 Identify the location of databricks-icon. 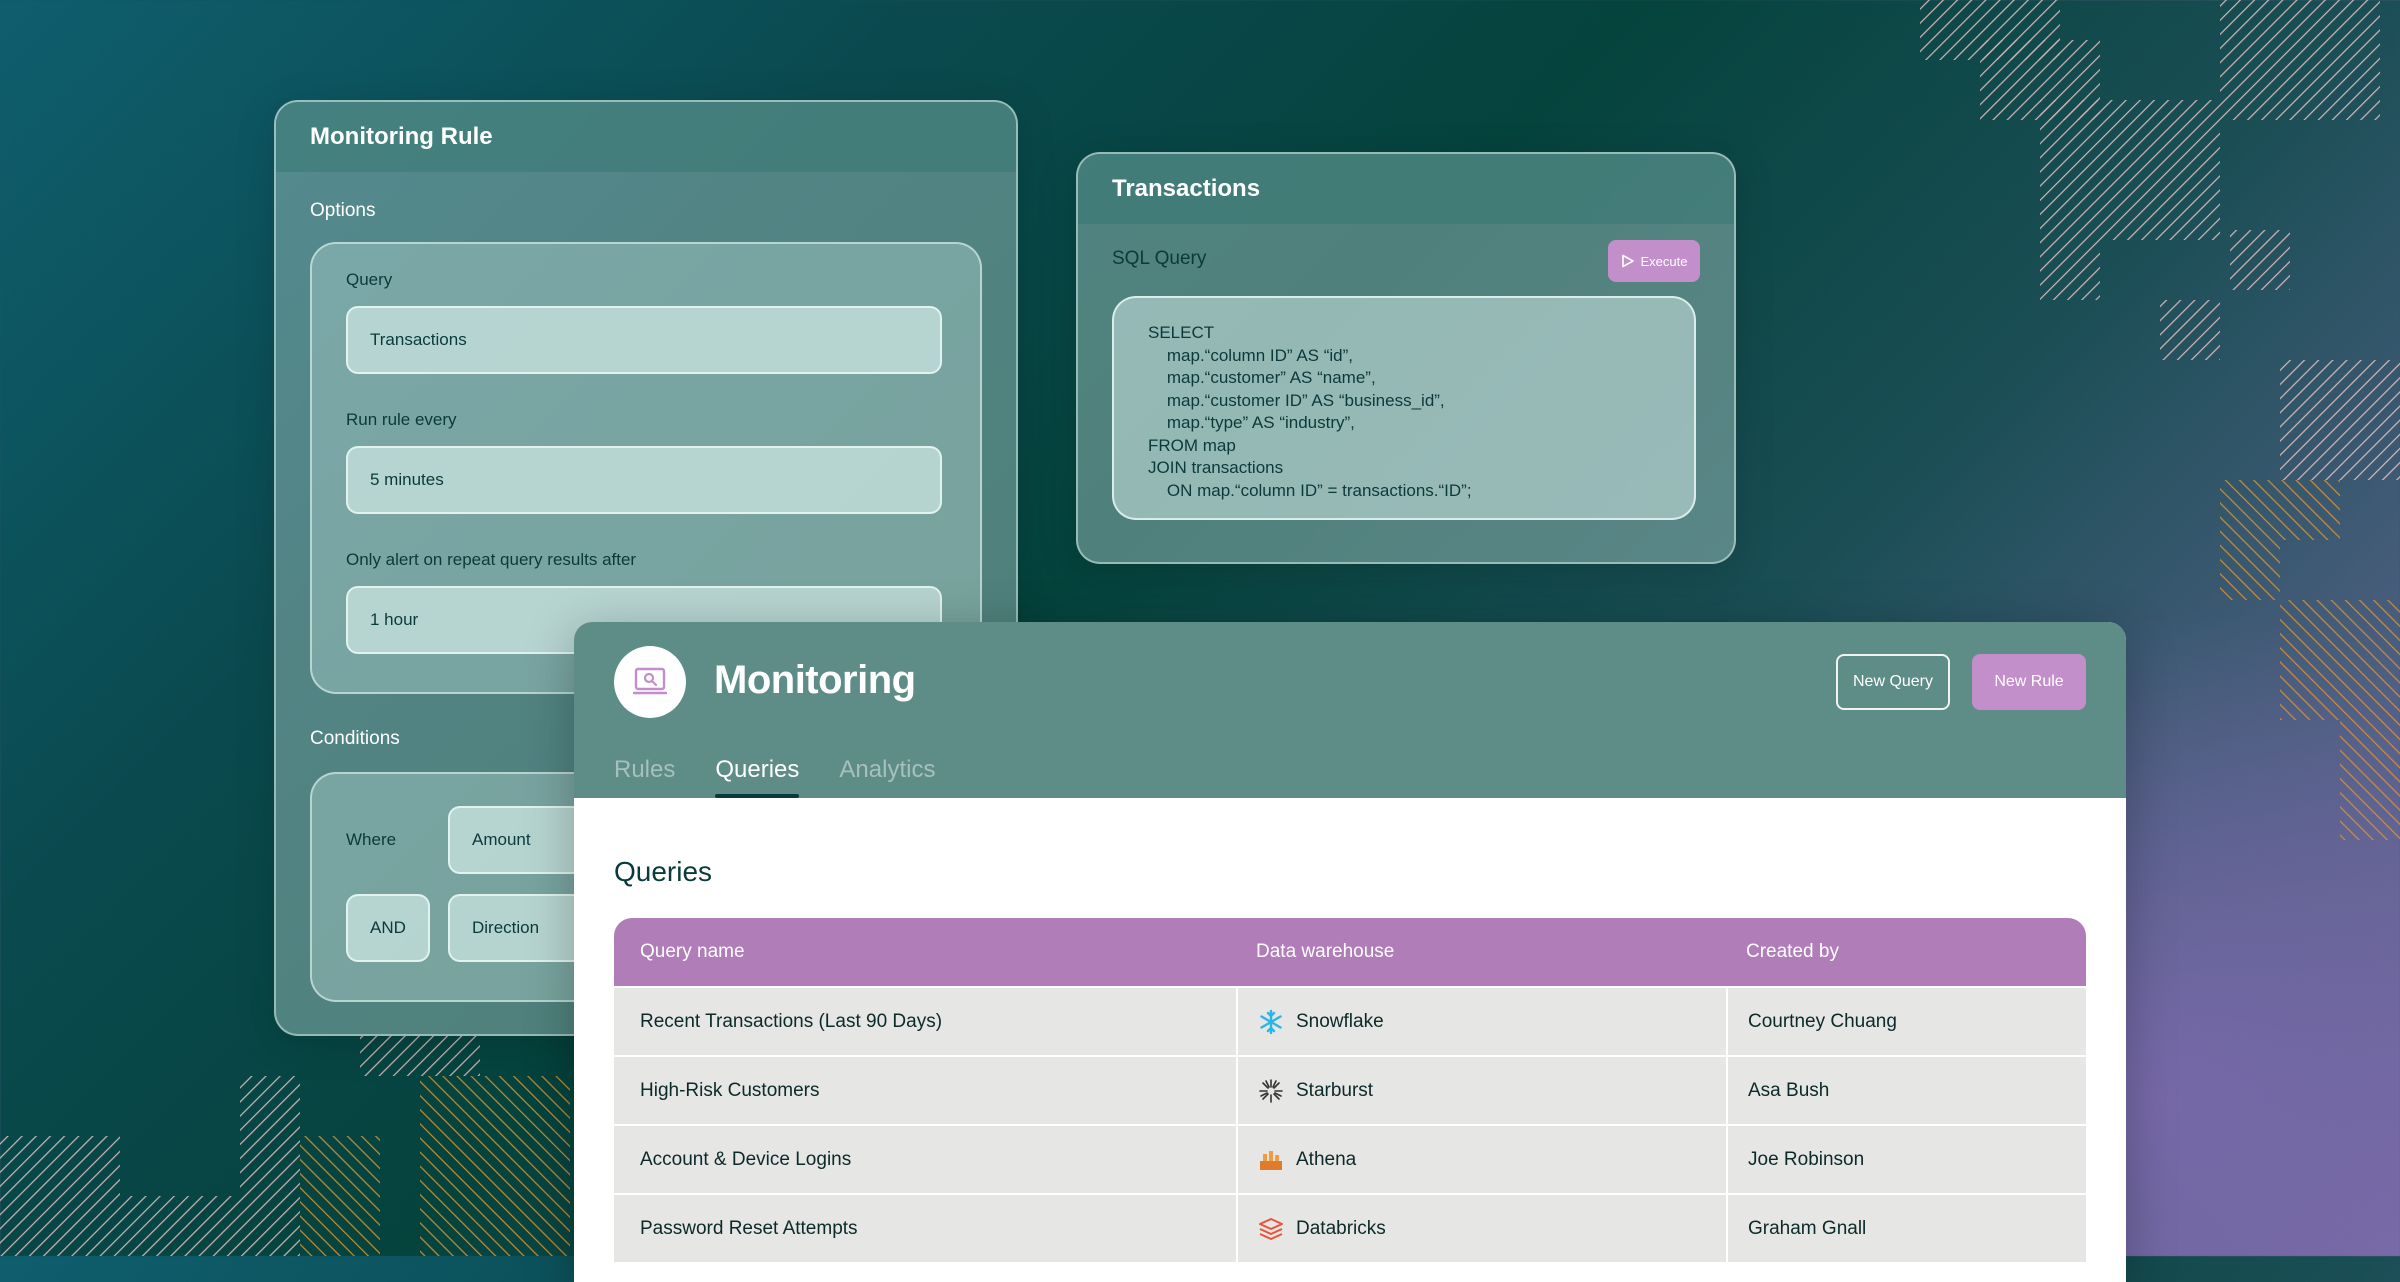
(1271, 1229).